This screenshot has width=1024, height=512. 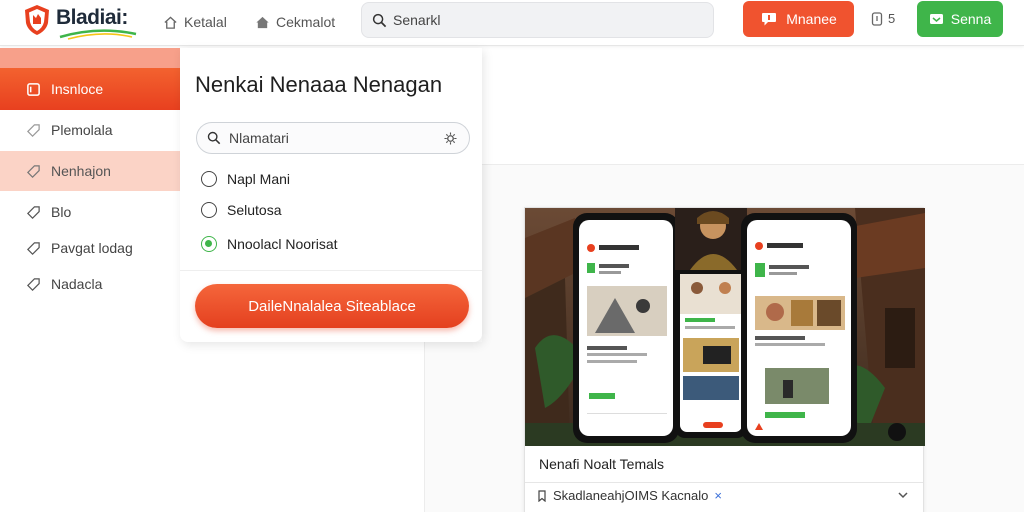 I want to click on logo-text: Bladiai:, so click(x=92, y=17).